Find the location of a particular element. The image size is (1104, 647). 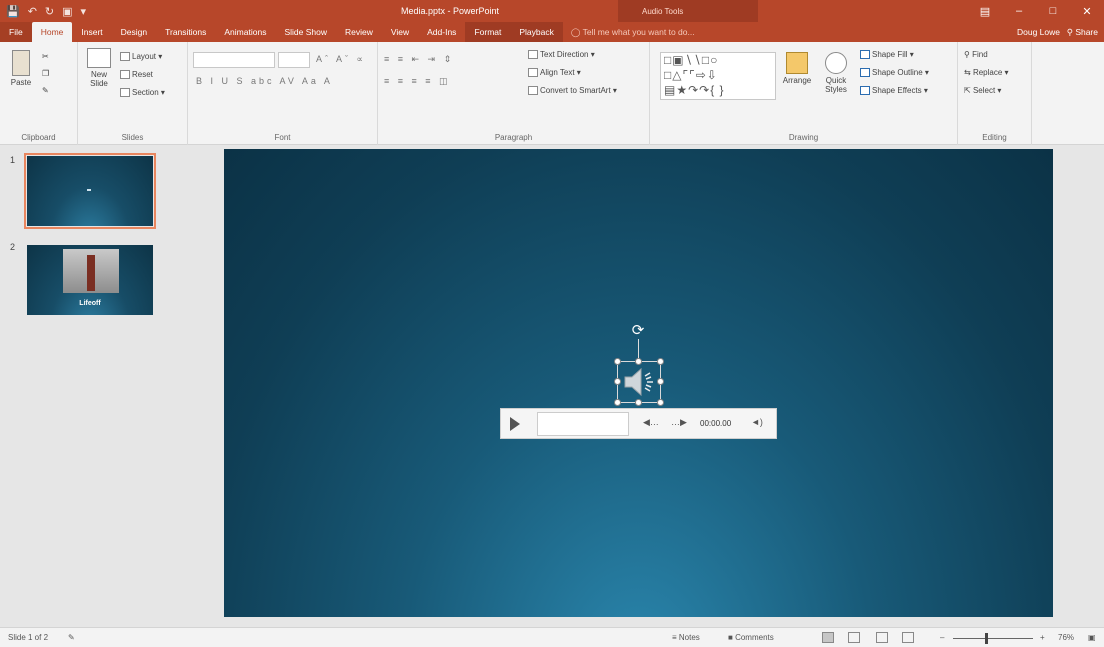

comments-label: Comments is located at coordinates (754, 637).